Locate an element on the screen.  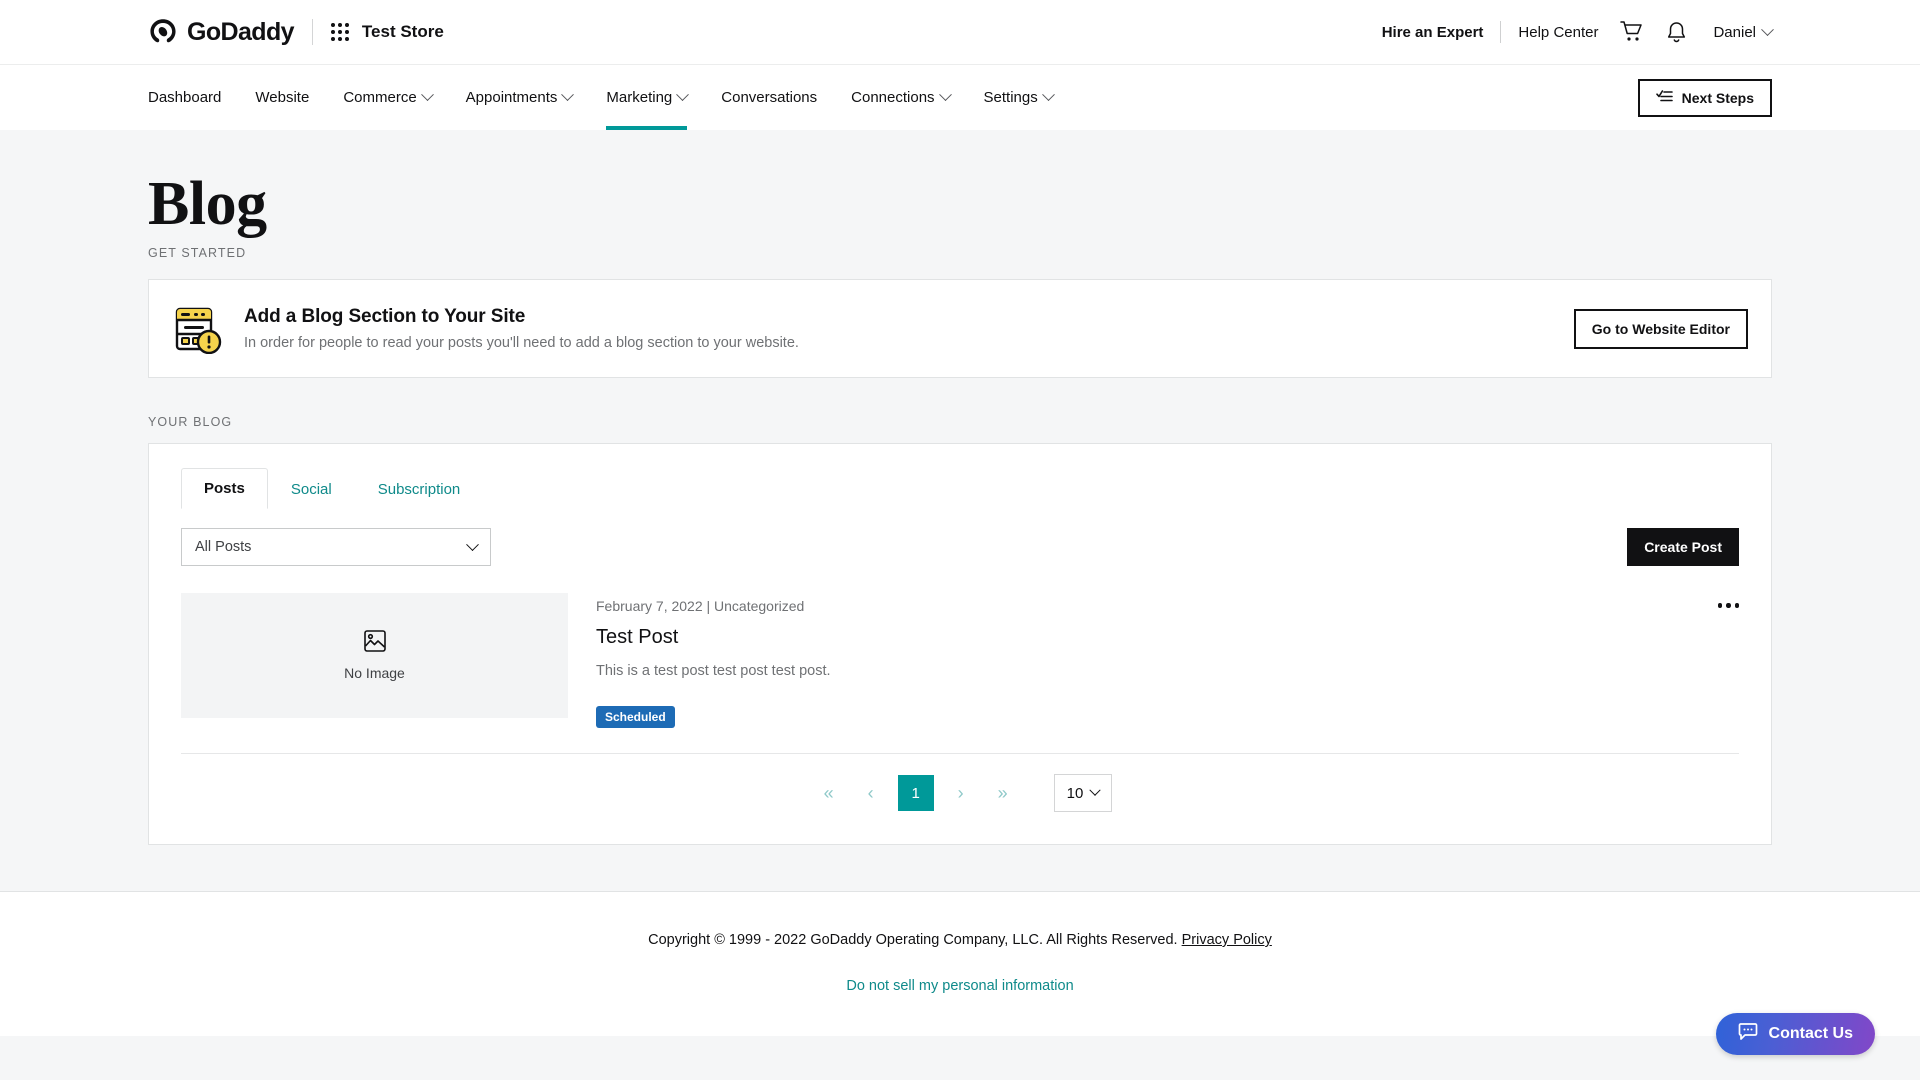
next-steps-button: Next Steps is located at coordinates (1704, 97).